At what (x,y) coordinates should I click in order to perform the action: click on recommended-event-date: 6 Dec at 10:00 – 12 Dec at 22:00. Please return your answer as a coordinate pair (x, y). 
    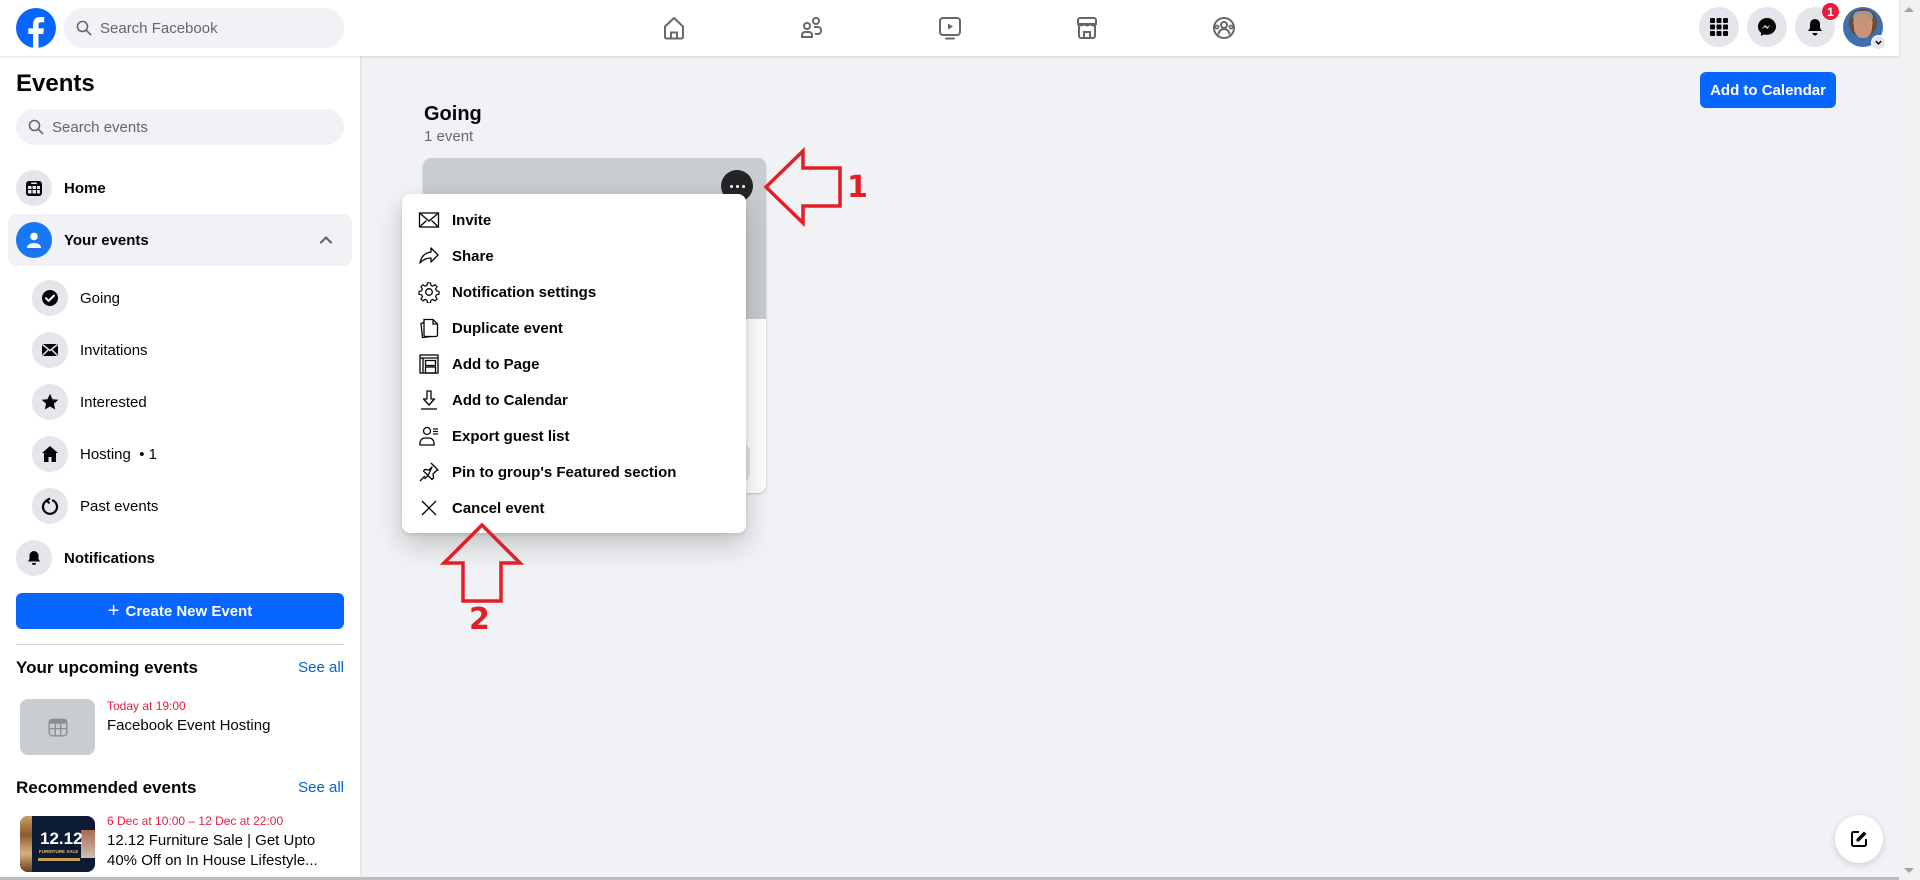
    Looking at the image, I should click on (195, 821).